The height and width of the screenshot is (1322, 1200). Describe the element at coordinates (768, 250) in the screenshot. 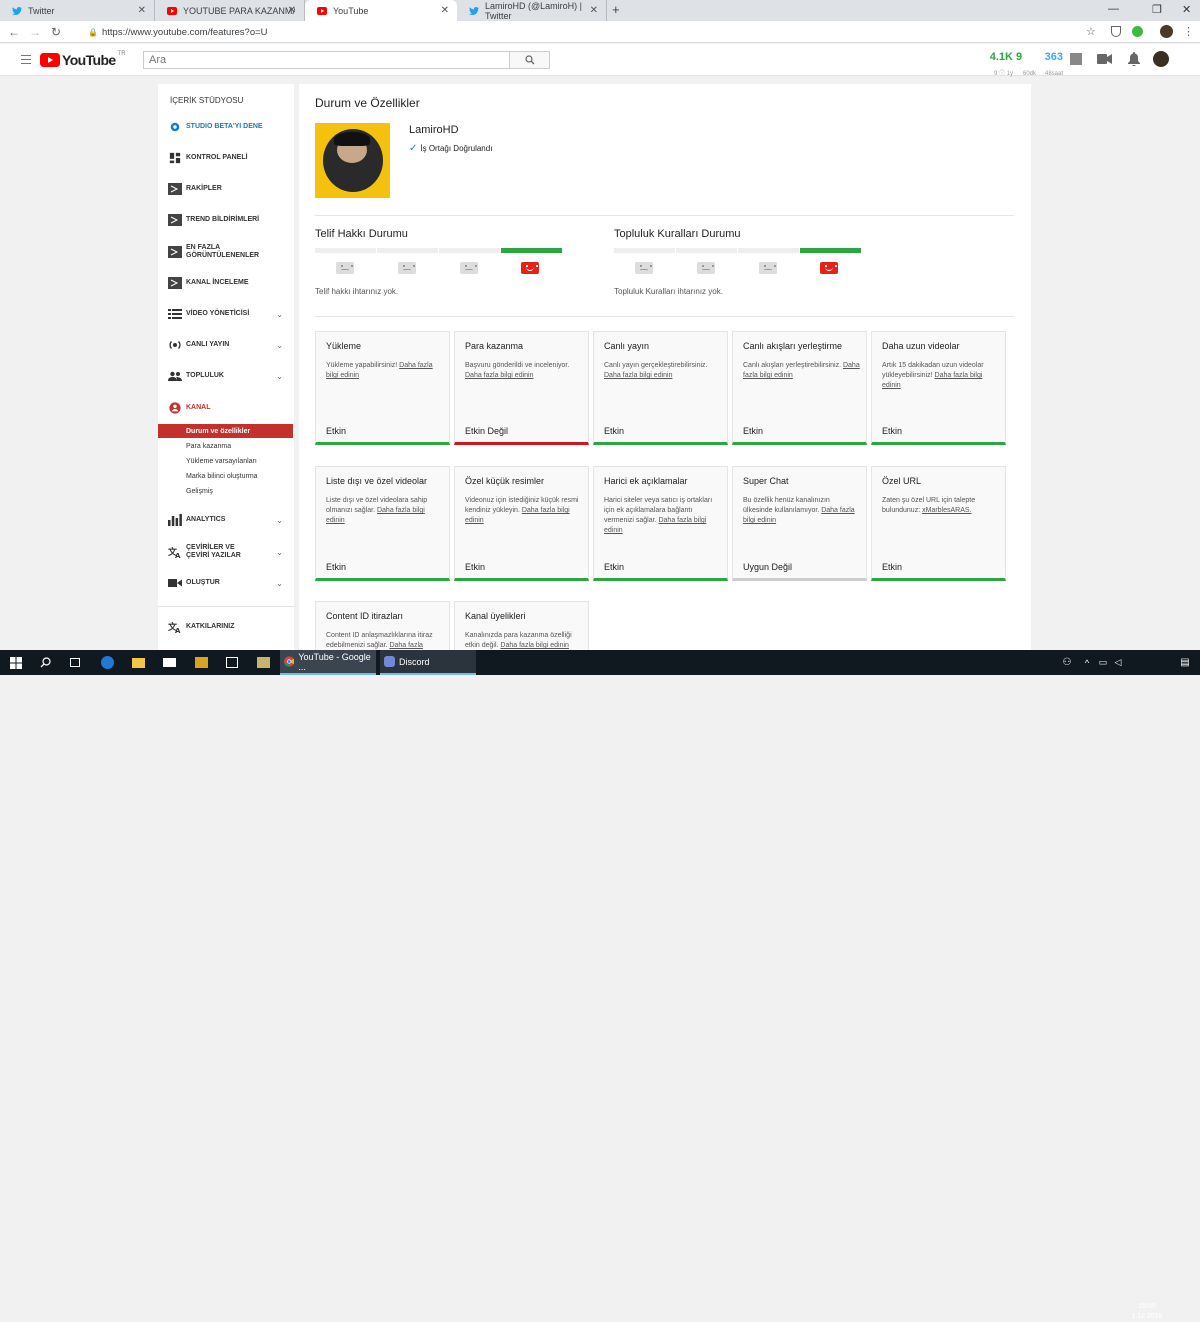

I see `strike-bar` at that location.